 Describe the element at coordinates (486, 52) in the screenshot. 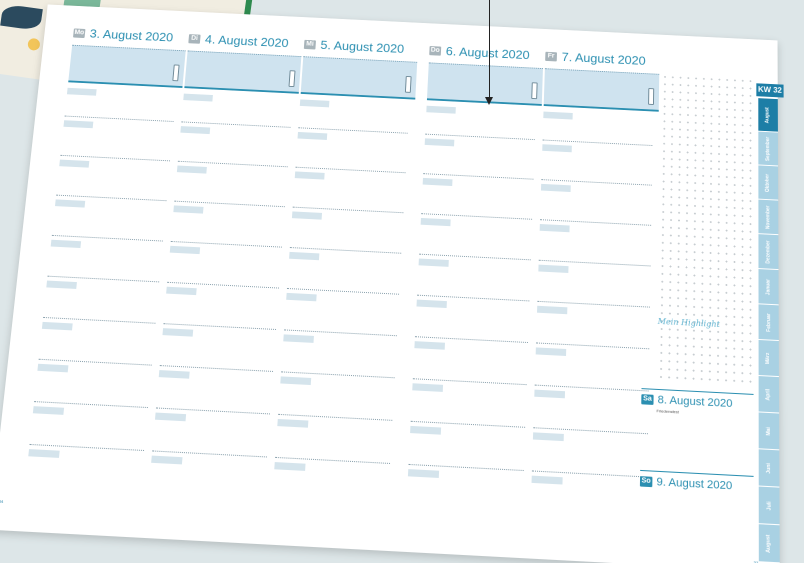

I see `day-header: Do 6. August 2020` at that location.